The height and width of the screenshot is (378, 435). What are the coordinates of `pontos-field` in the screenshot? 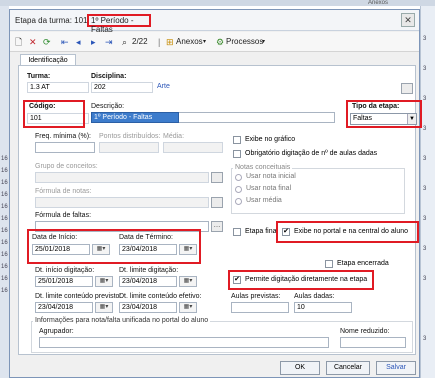 It's located at (129, 147).